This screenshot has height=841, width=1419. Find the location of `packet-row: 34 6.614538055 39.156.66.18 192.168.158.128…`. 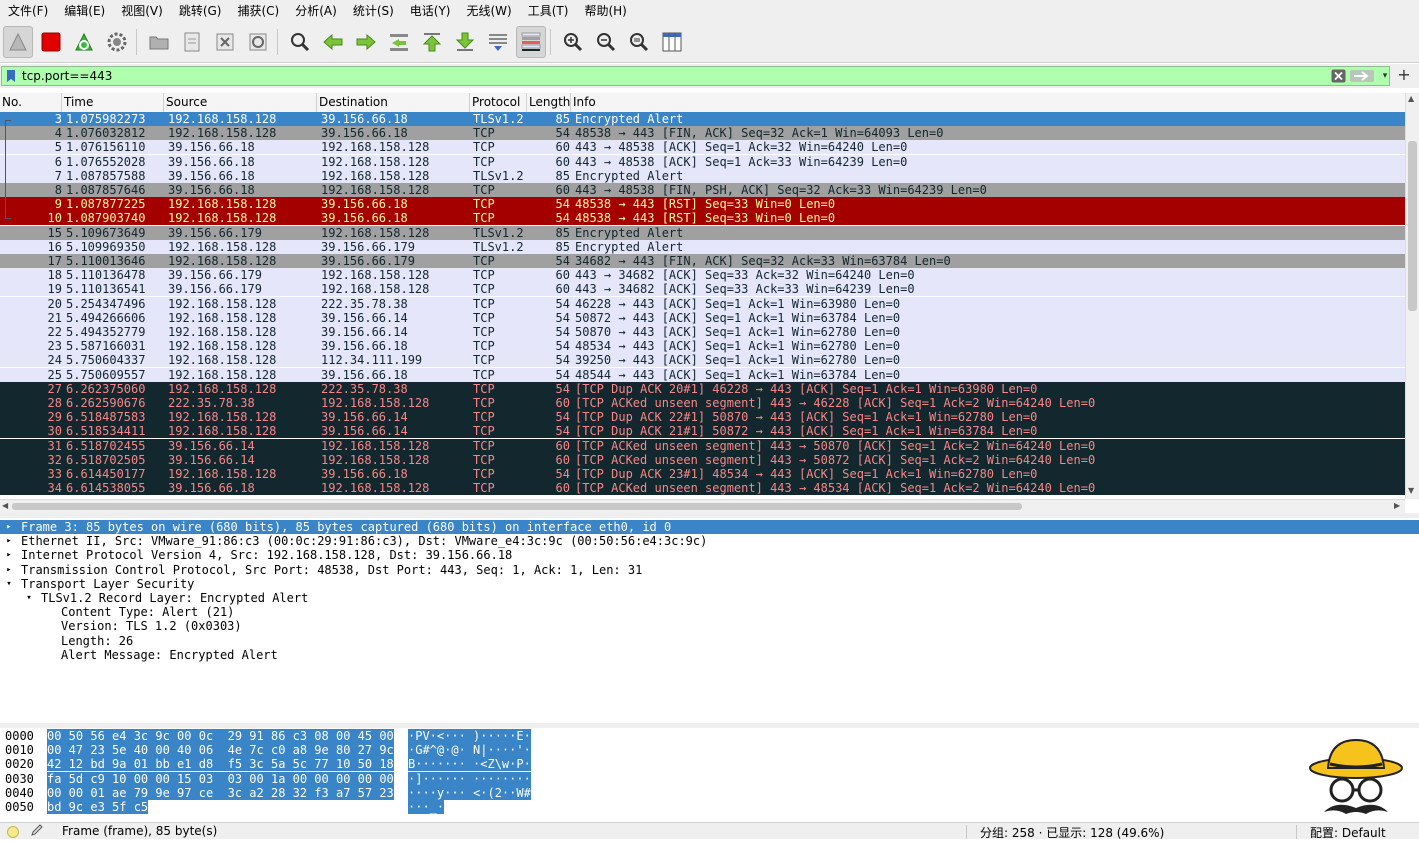

packet-row: 34 6.614538055 39.156.66.18 192.168.158.128… is located at coordinates (702, 488).